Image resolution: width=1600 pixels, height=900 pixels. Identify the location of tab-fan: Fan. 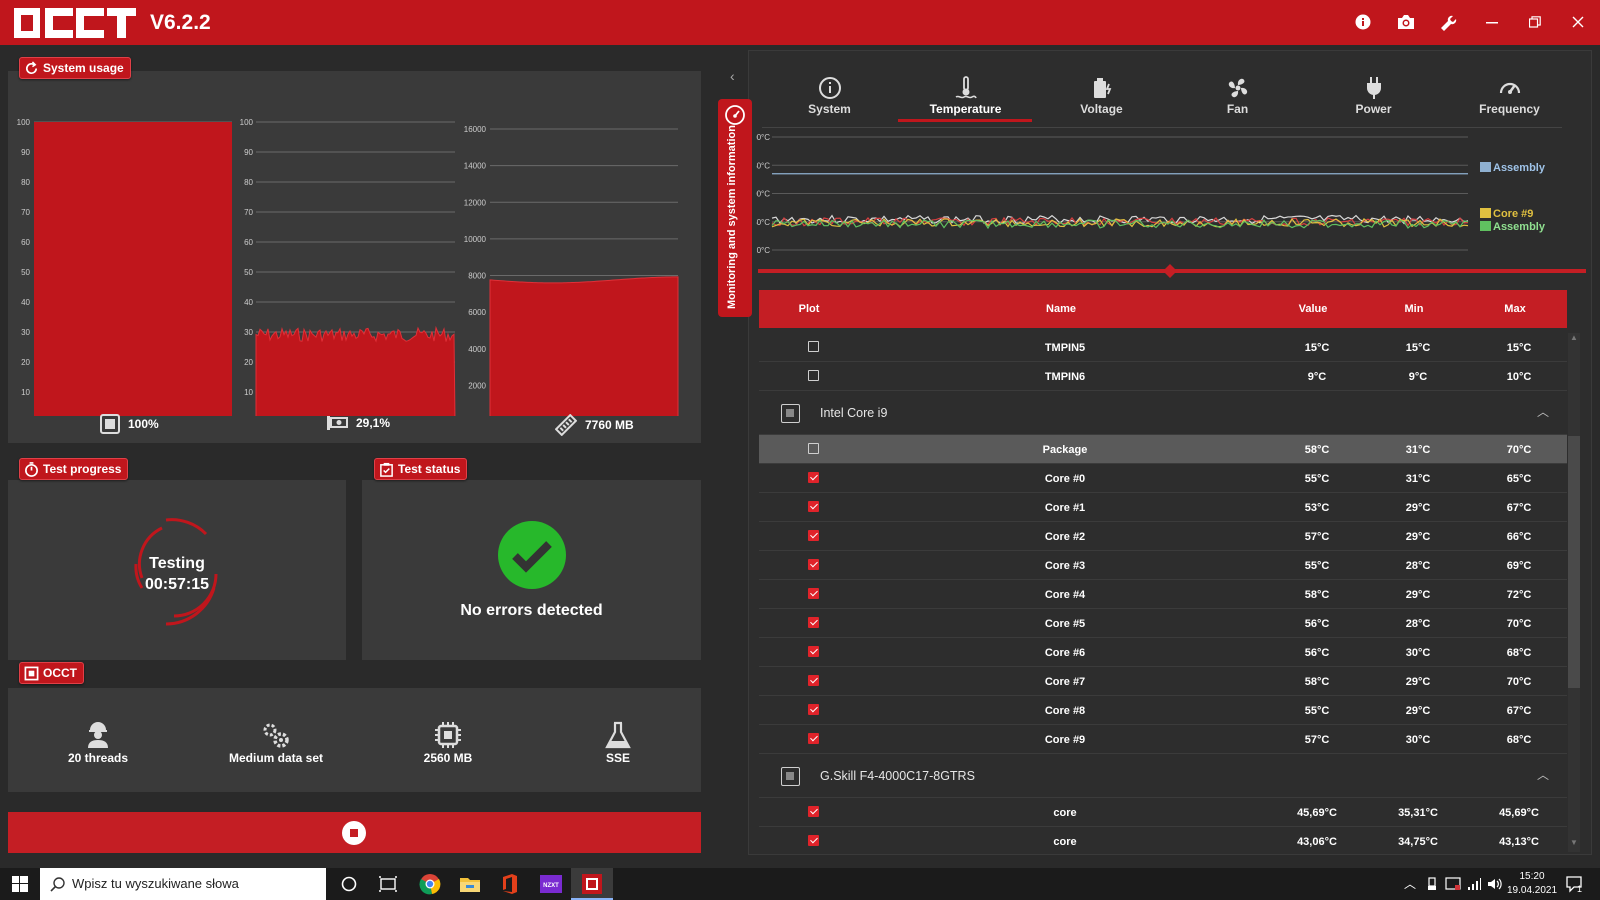
(1237, 96).